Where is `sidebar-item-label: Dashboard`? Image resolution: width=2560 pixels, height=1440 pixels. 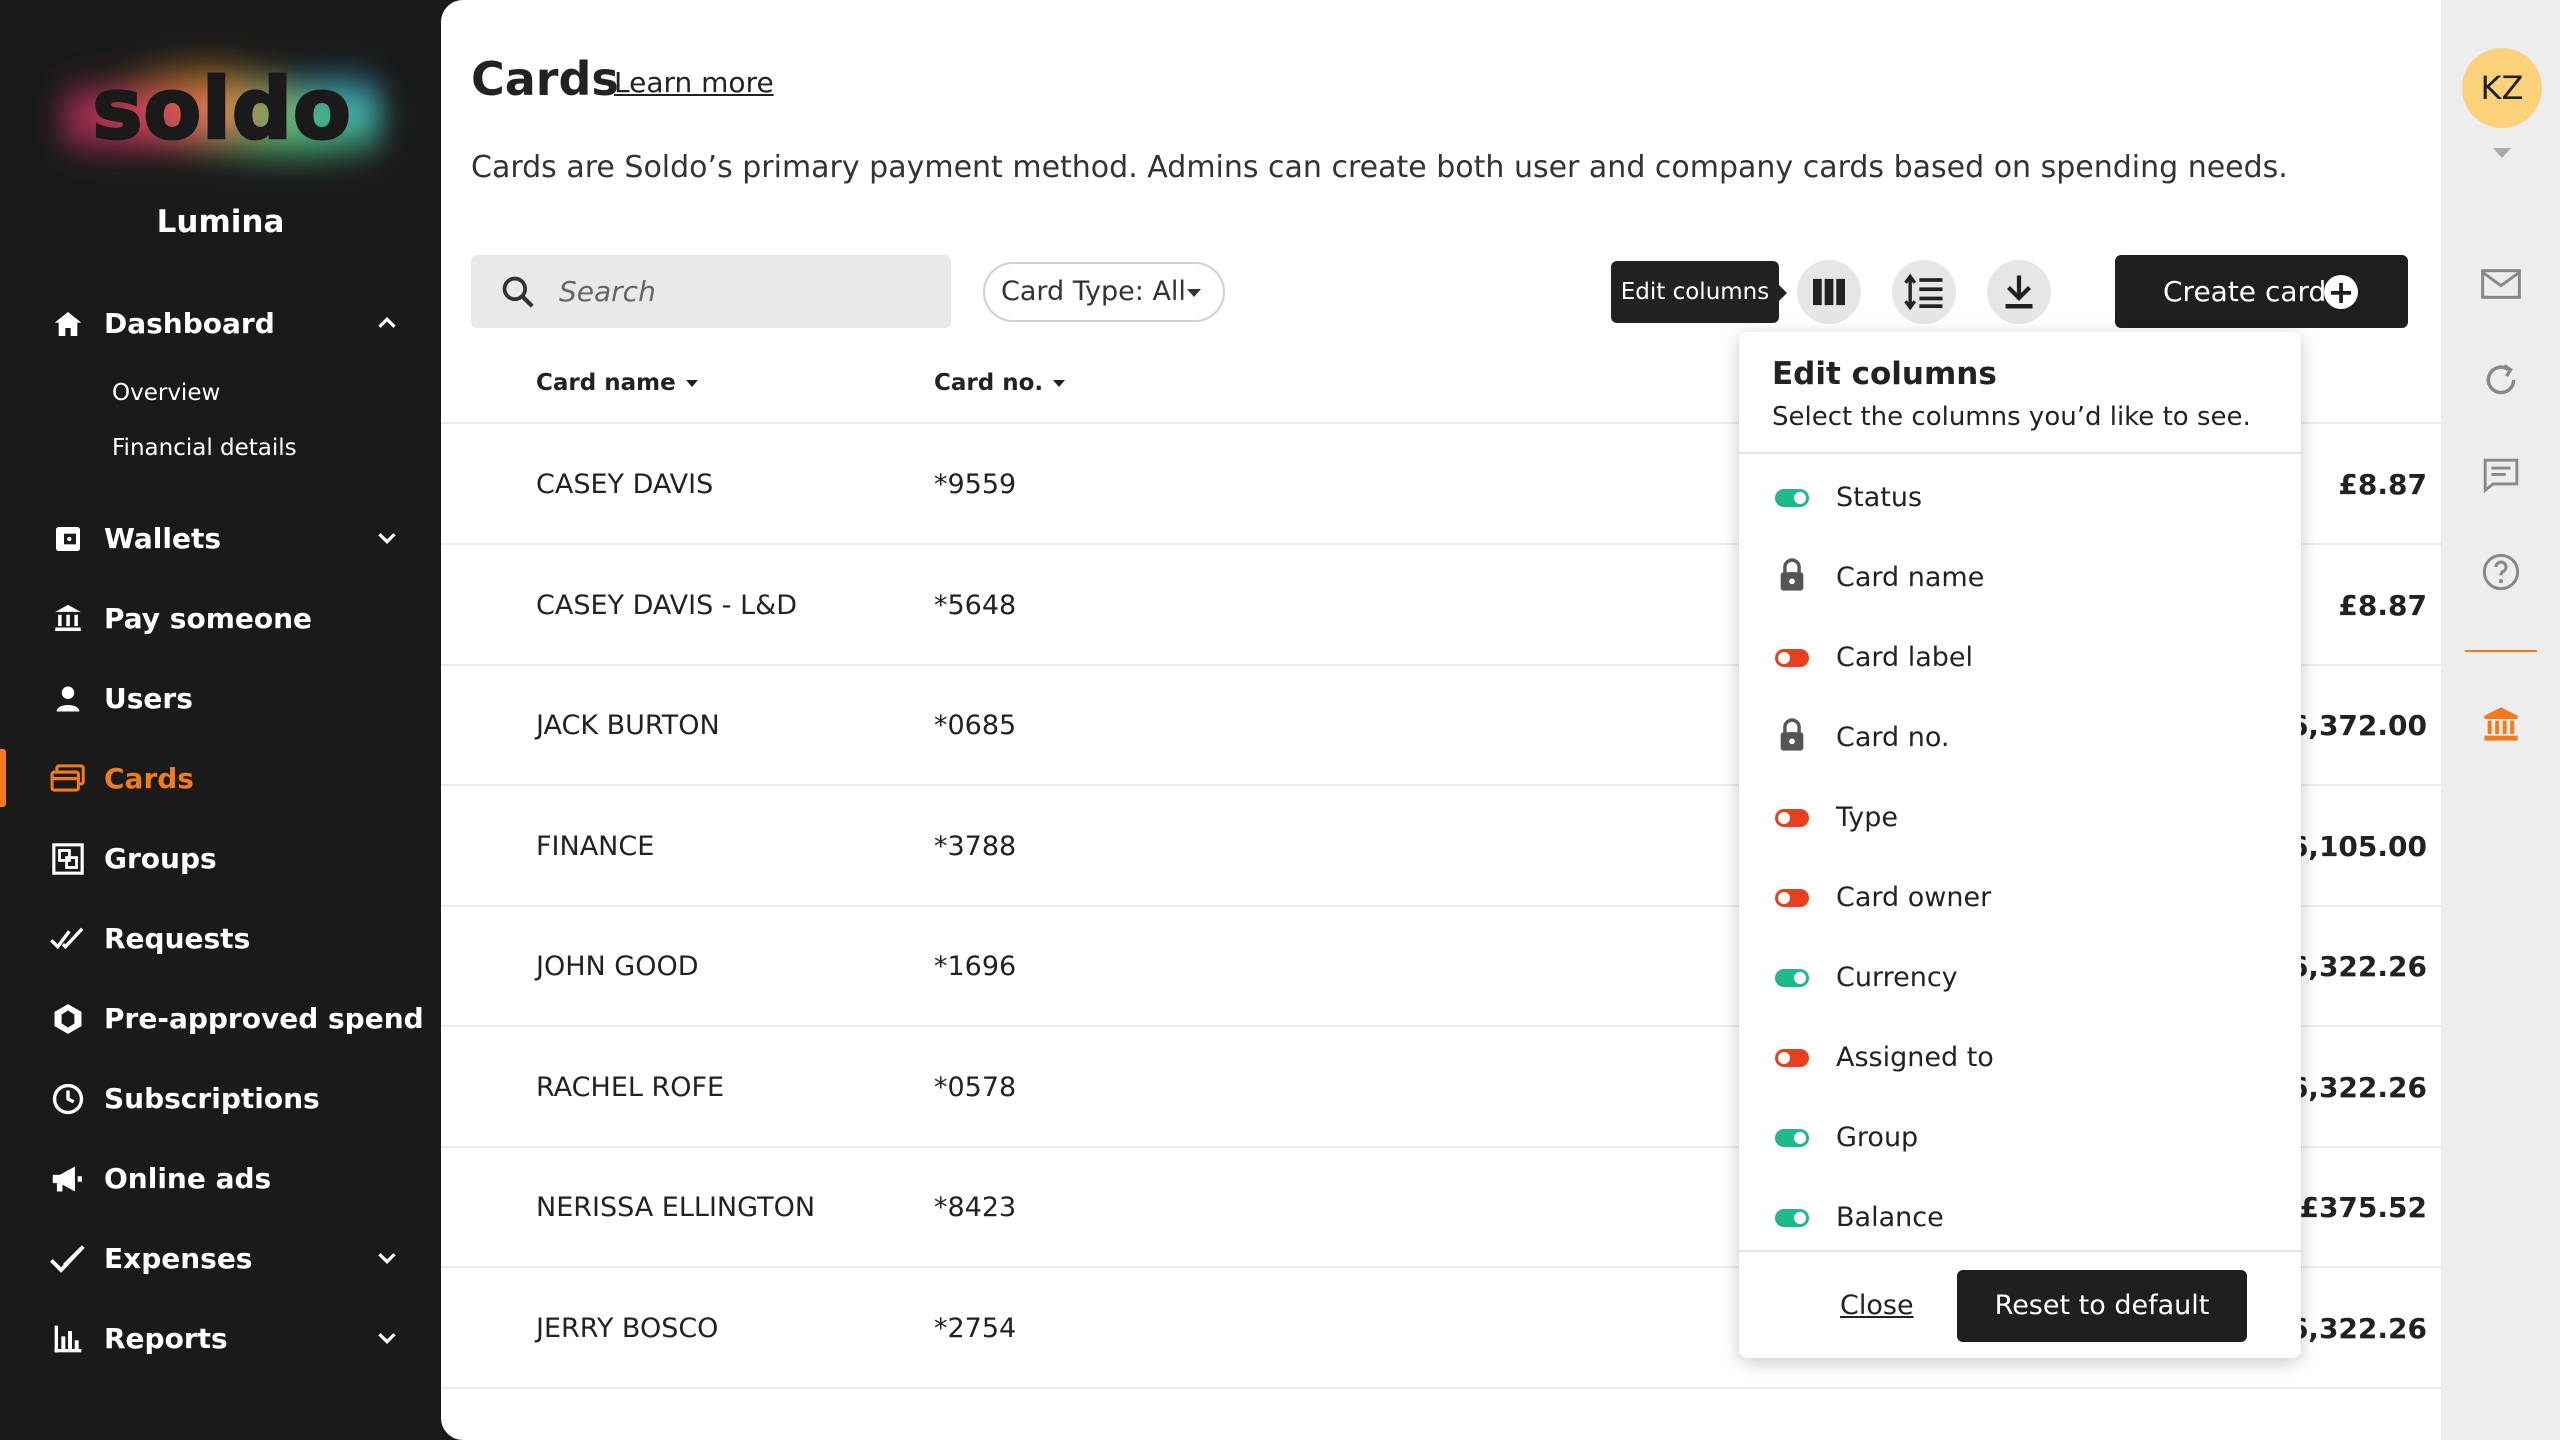
sidebar-item-label: Dashboard is located at coordinates (189, 323).